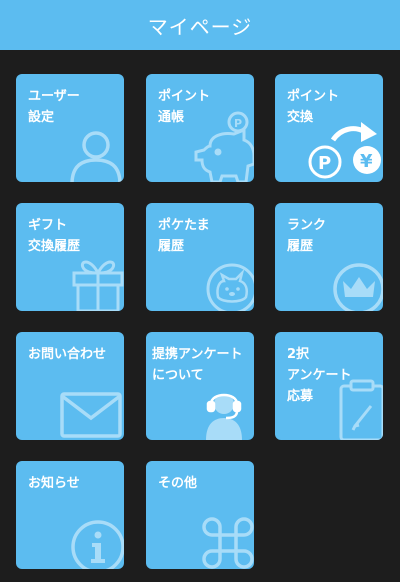  Describe the element at coordinates (70, 128) in the screenshot. I see `tile-user-settings: ユーザー 設定` at that location.